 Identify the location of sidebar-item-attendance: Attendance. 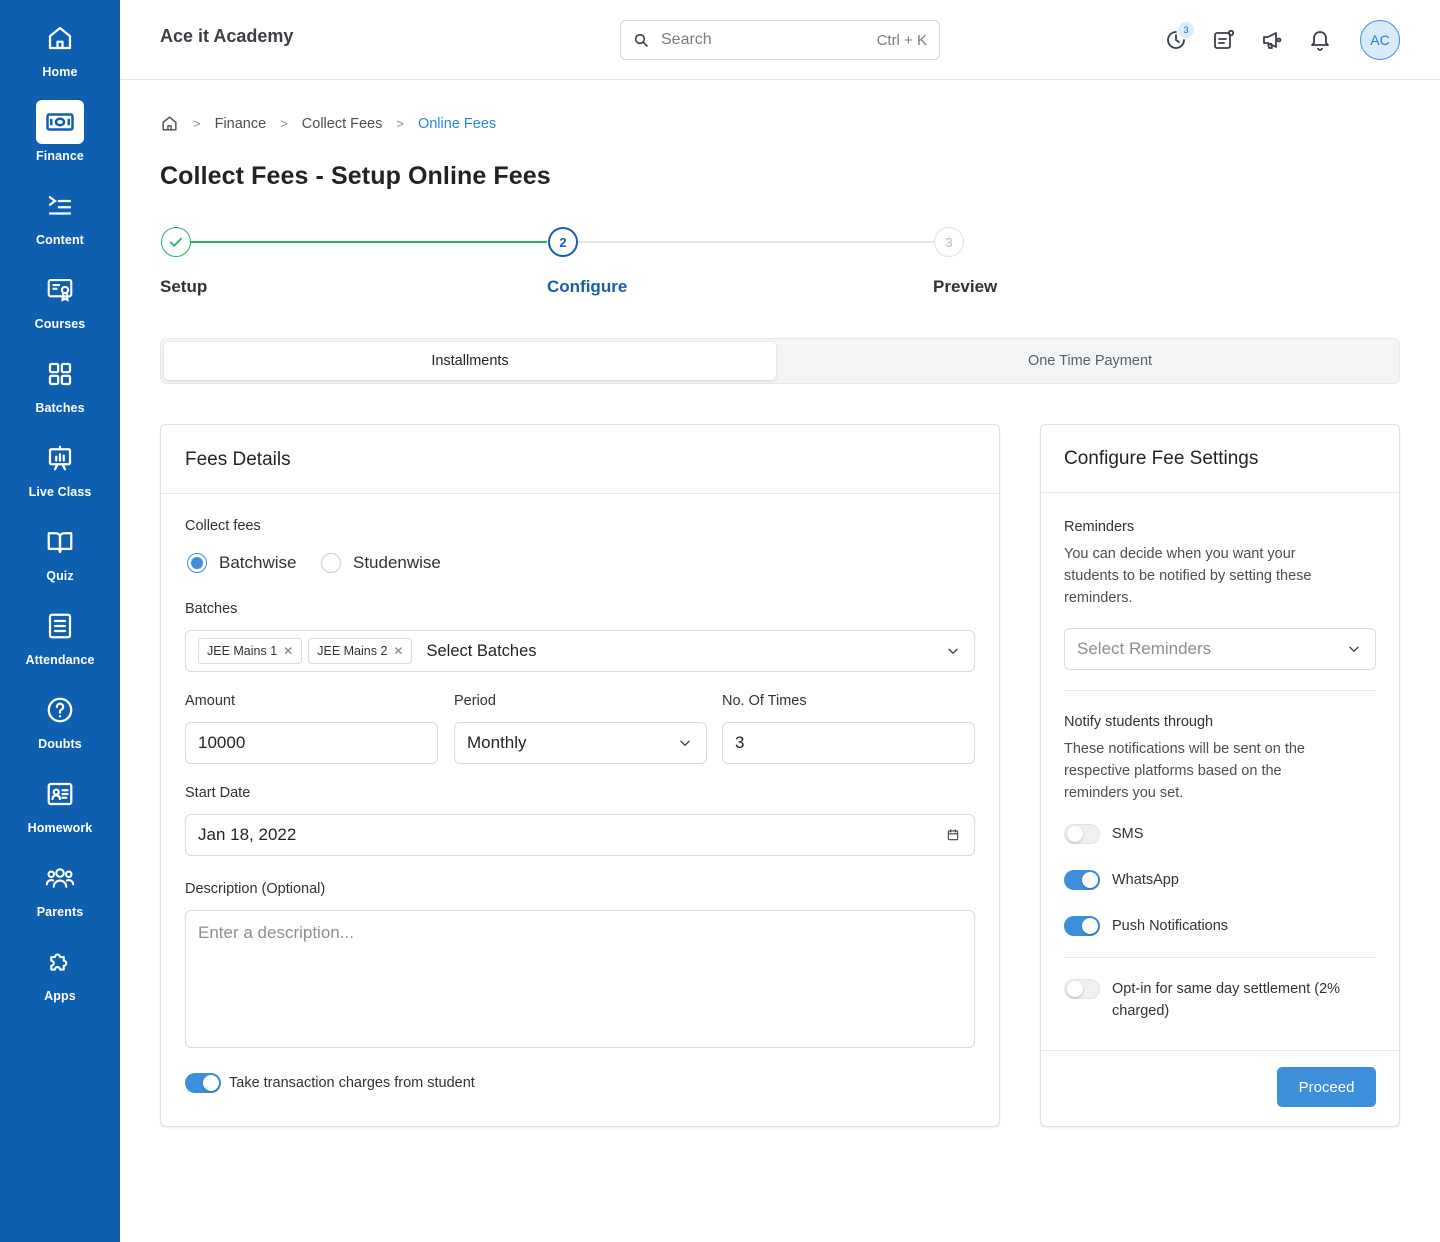
(60, 646).